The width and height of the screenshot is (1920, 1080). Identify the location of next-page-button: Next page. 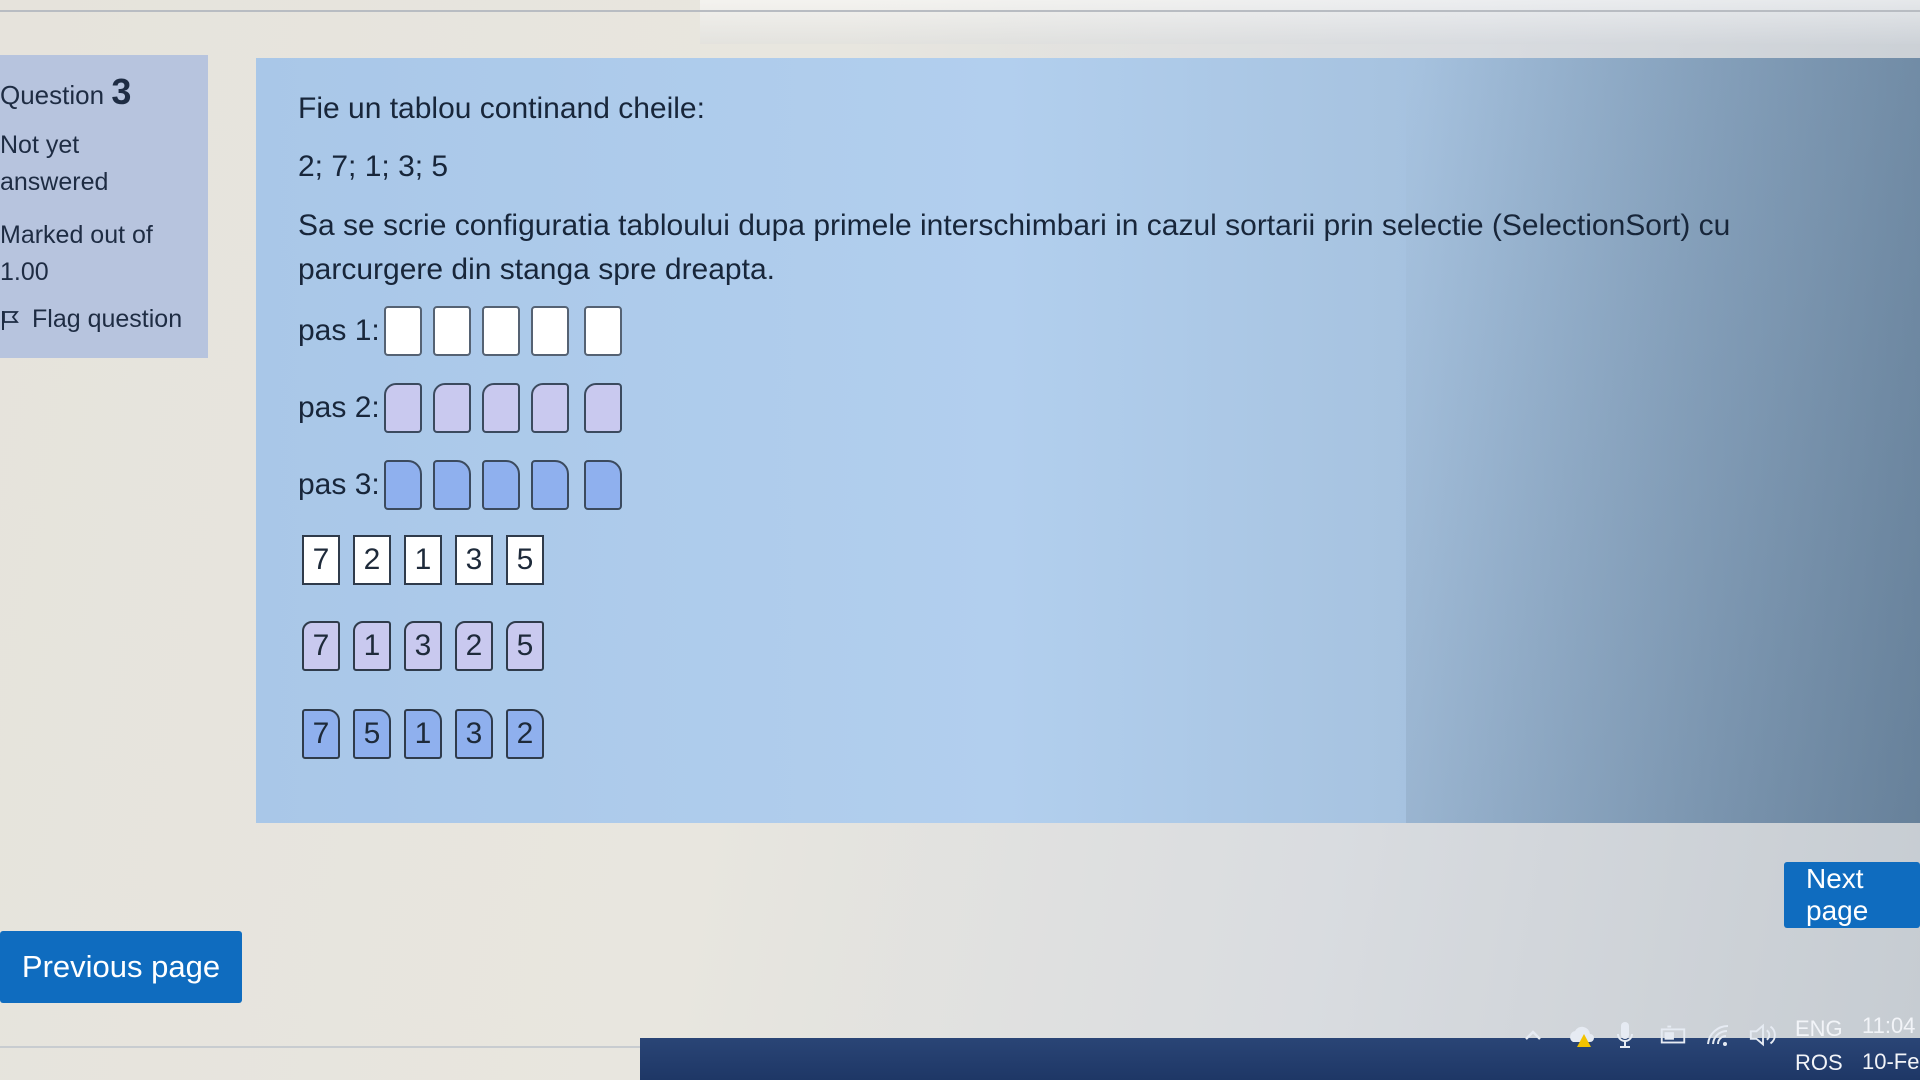
(1852, 895).